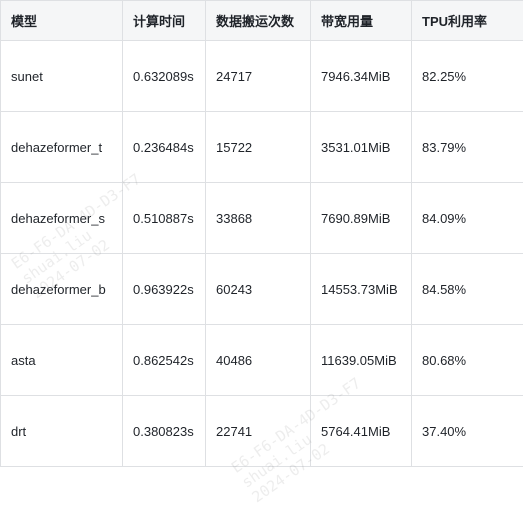  Describe the element at coordinates (467, 360) in the screenshot. I see `cell-tpu-utilization: 80.68%` at that location.